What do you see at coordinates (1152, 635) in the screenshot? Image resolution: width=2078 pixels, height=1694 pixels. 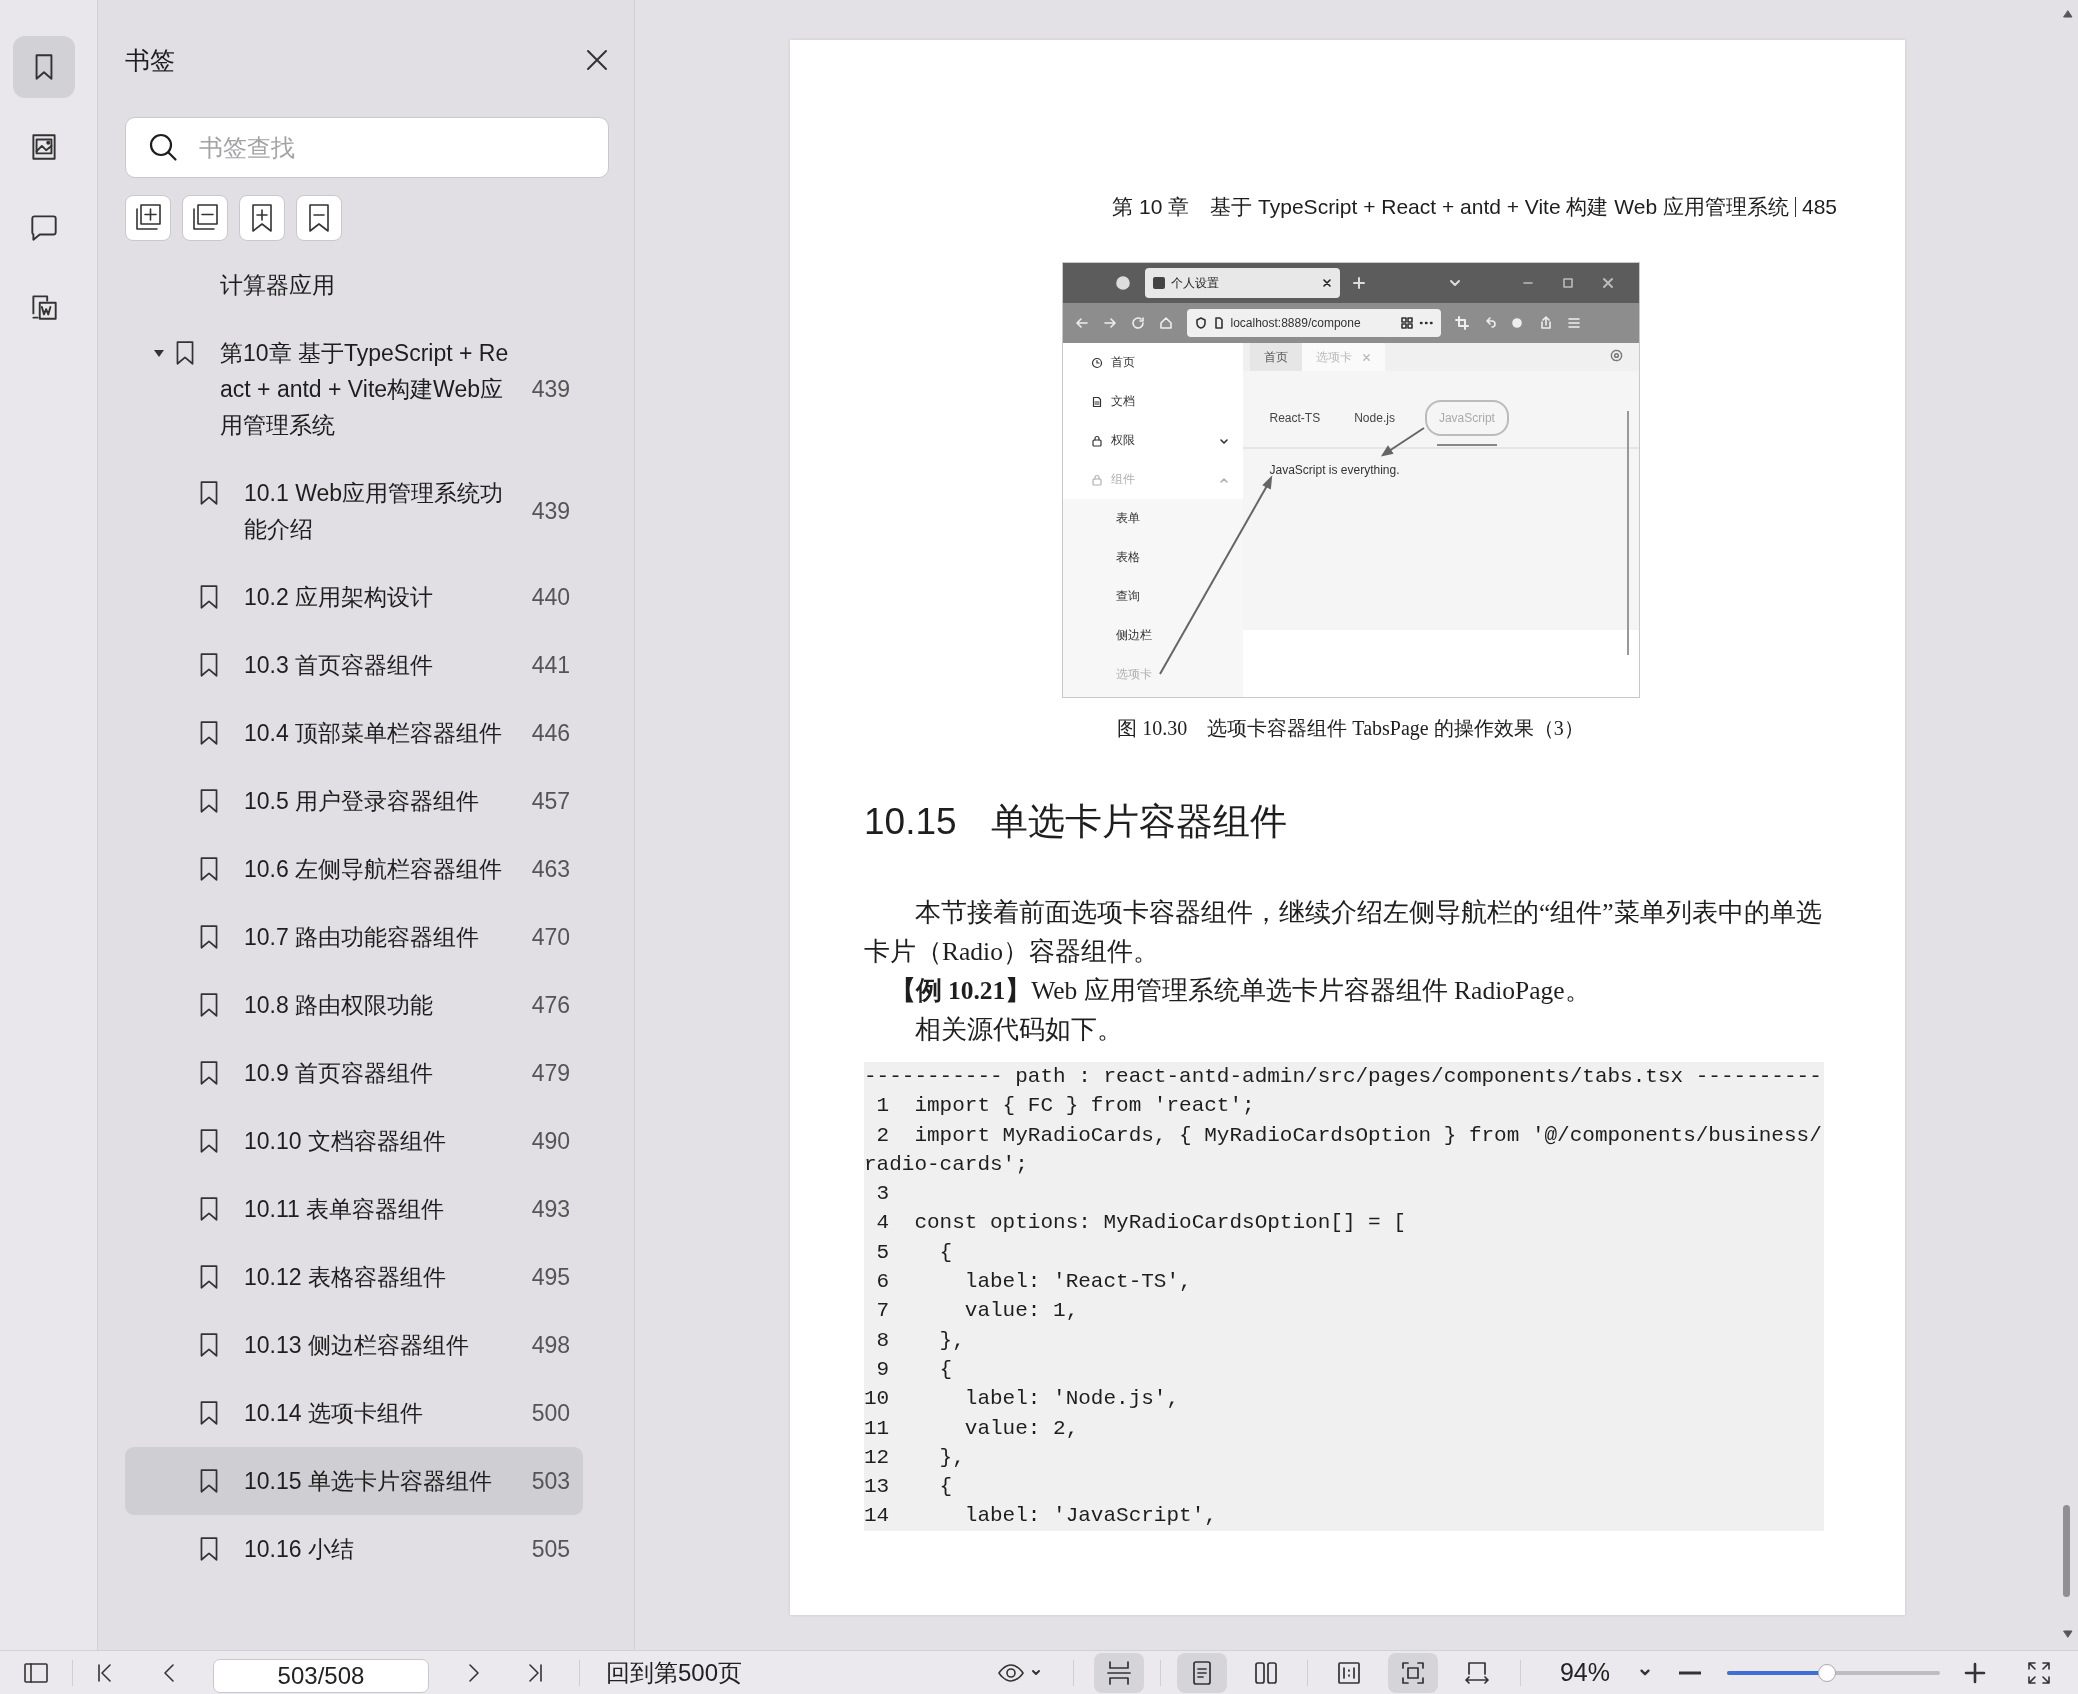 I see `nav-submenu-item: 侧边栏` at bounding box center [1152, 635].